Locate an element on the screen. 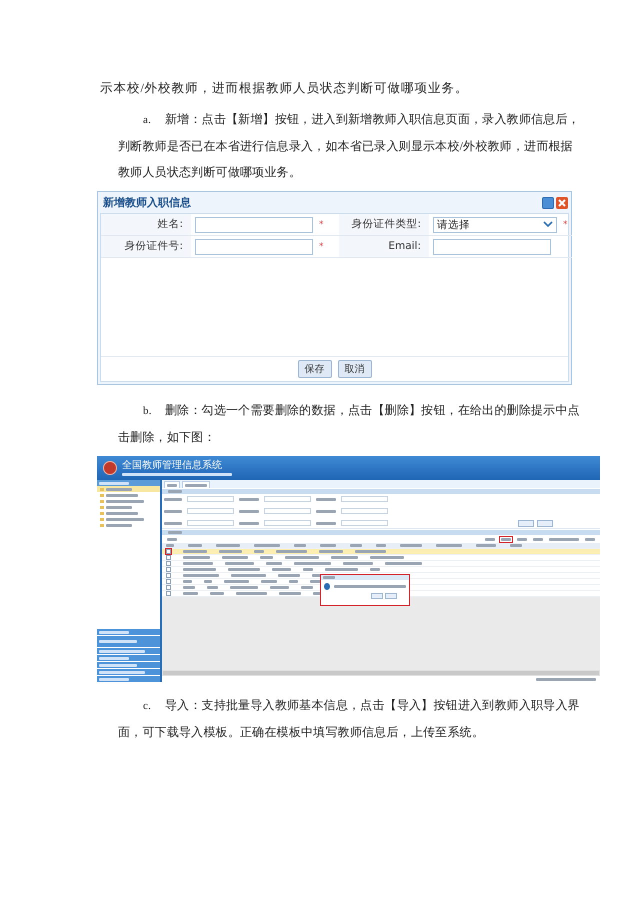 The width and height of the screenshot is (640, 905). reset-button is located at coordinates (545, 523).